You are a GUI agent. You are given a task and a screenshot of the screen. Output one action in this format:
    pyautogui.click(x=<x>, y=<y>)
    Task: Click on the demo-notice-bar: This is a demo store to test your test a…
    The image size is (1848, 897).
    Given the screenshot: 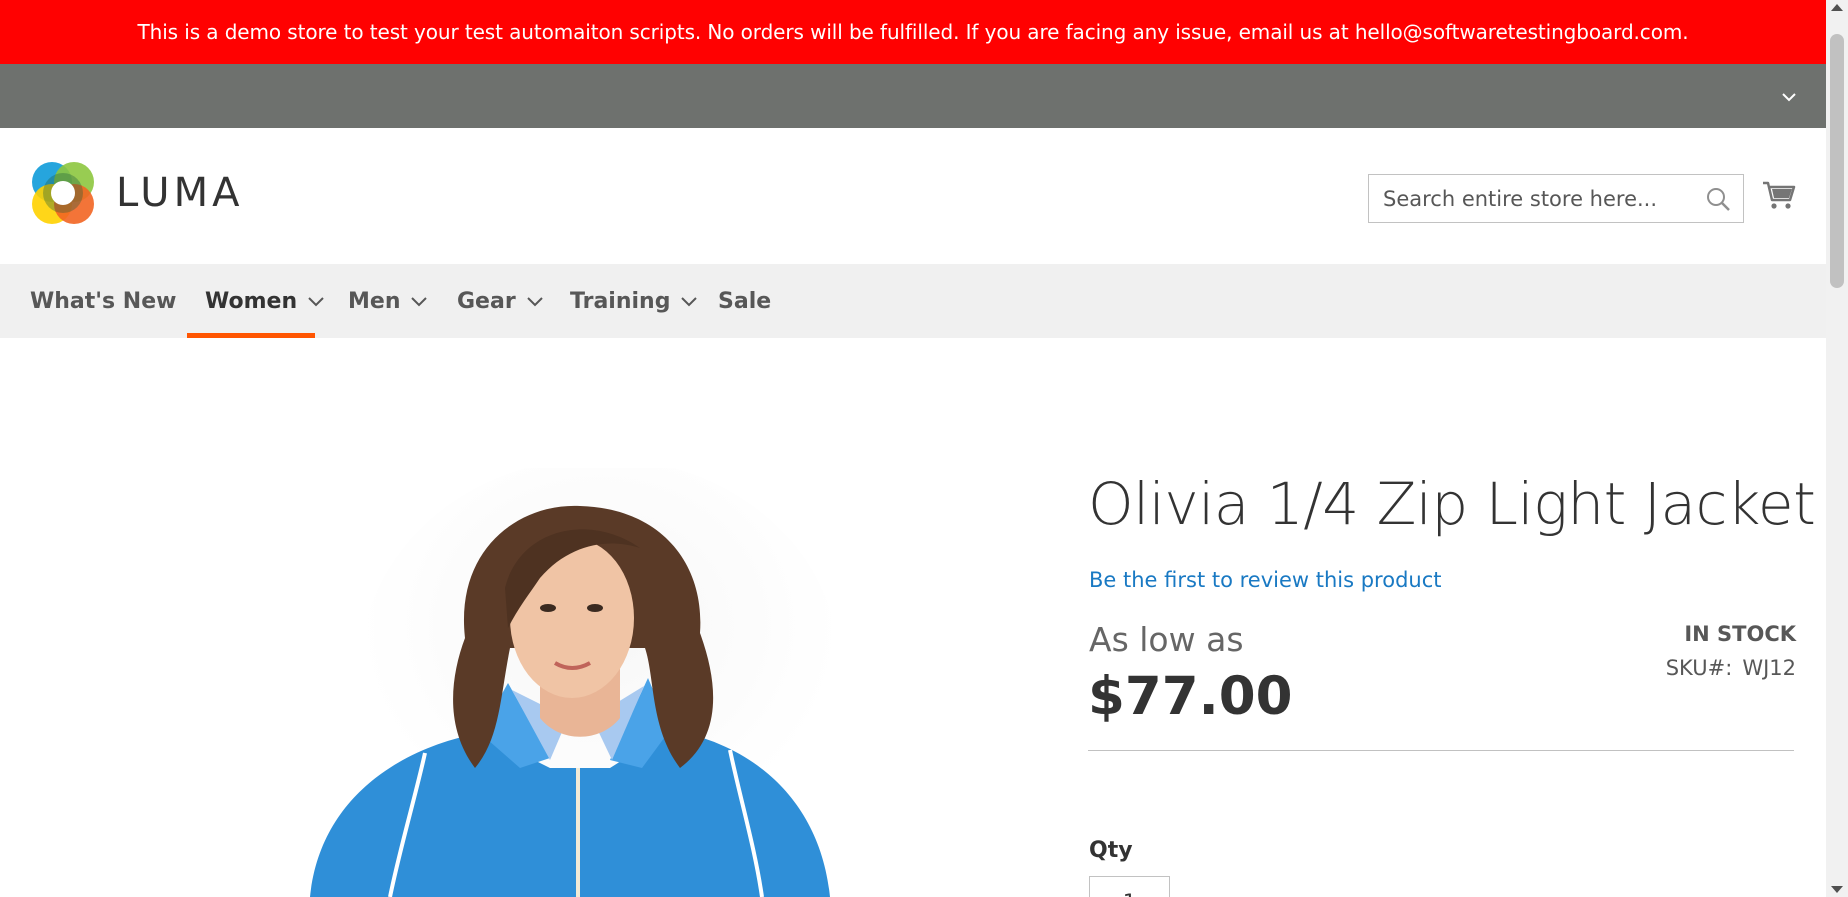 What is the action you would take?
    pyautogui.click(x=913, y=32)
    